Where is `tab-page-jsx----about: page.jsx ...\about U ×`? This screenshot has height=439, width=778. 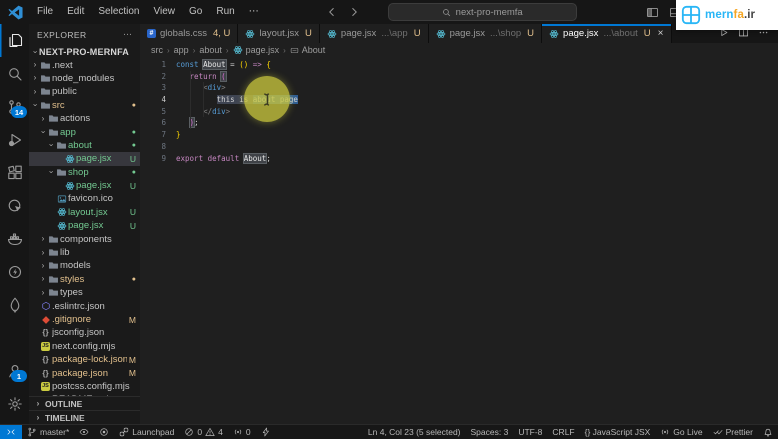 tab-page-jsx----about: page.jsx ...\about U × is located at coordinates (607, 33).